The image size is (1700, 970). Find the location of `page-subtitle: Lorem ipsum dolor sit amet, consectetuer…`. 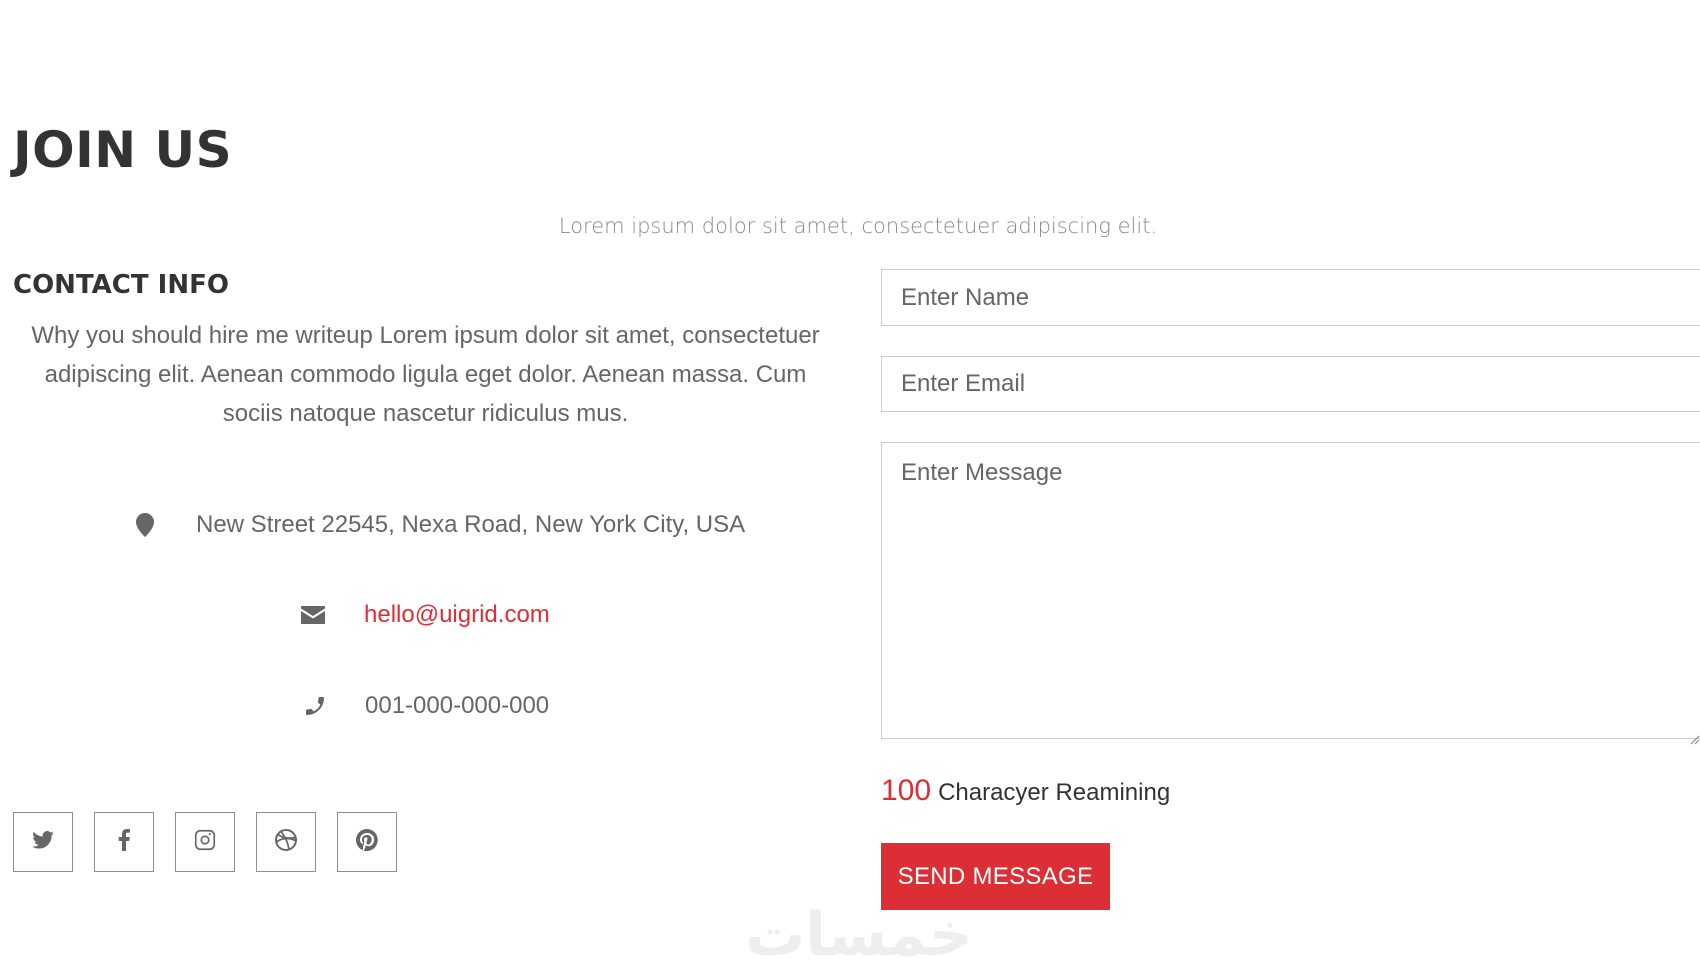

page-subtitle: Lorem ipsum dolor sit amet, consectetuer… is located at coordinates (858, 226).